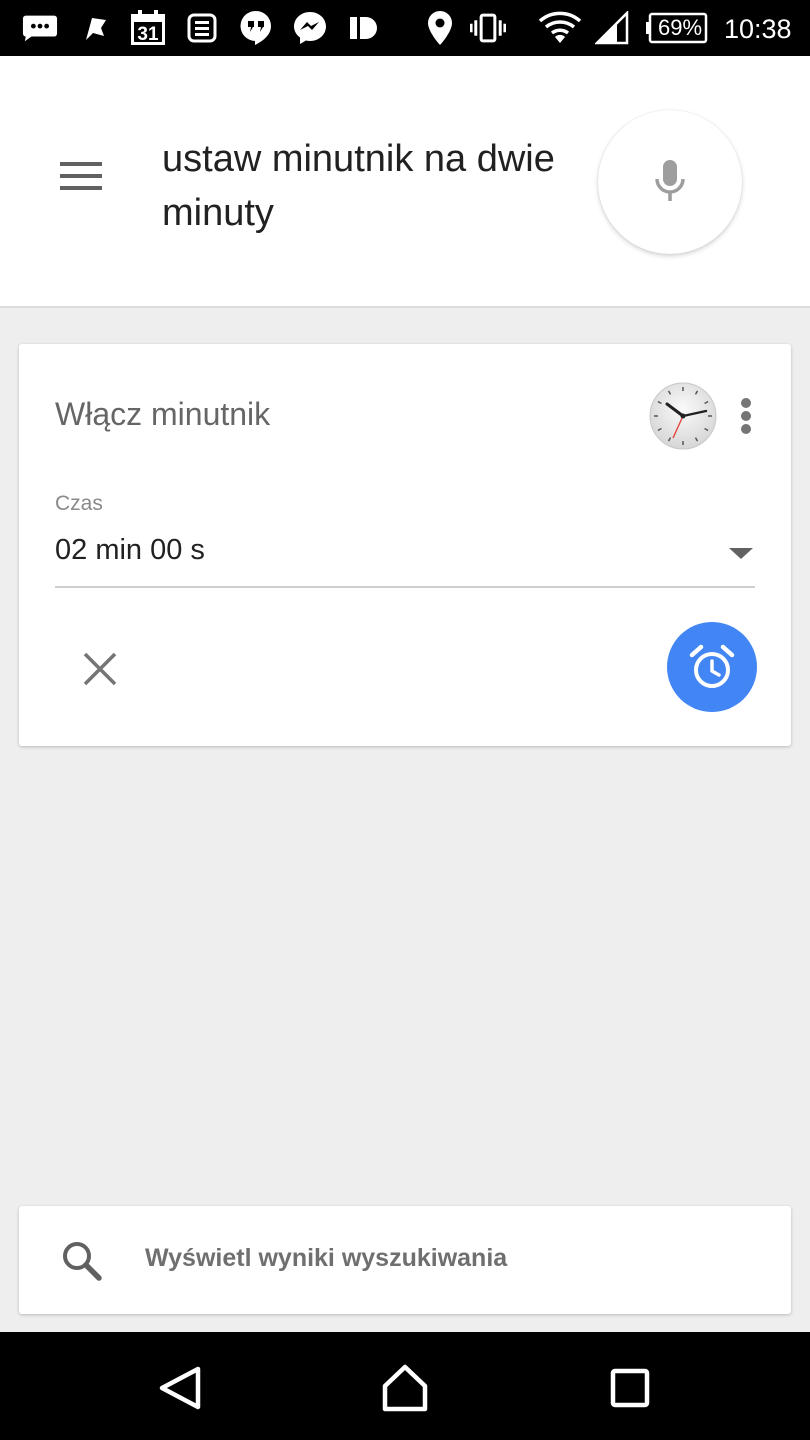 This screenshot has height=1440, width=810. I want to click on close-icon, so click(100, 669).